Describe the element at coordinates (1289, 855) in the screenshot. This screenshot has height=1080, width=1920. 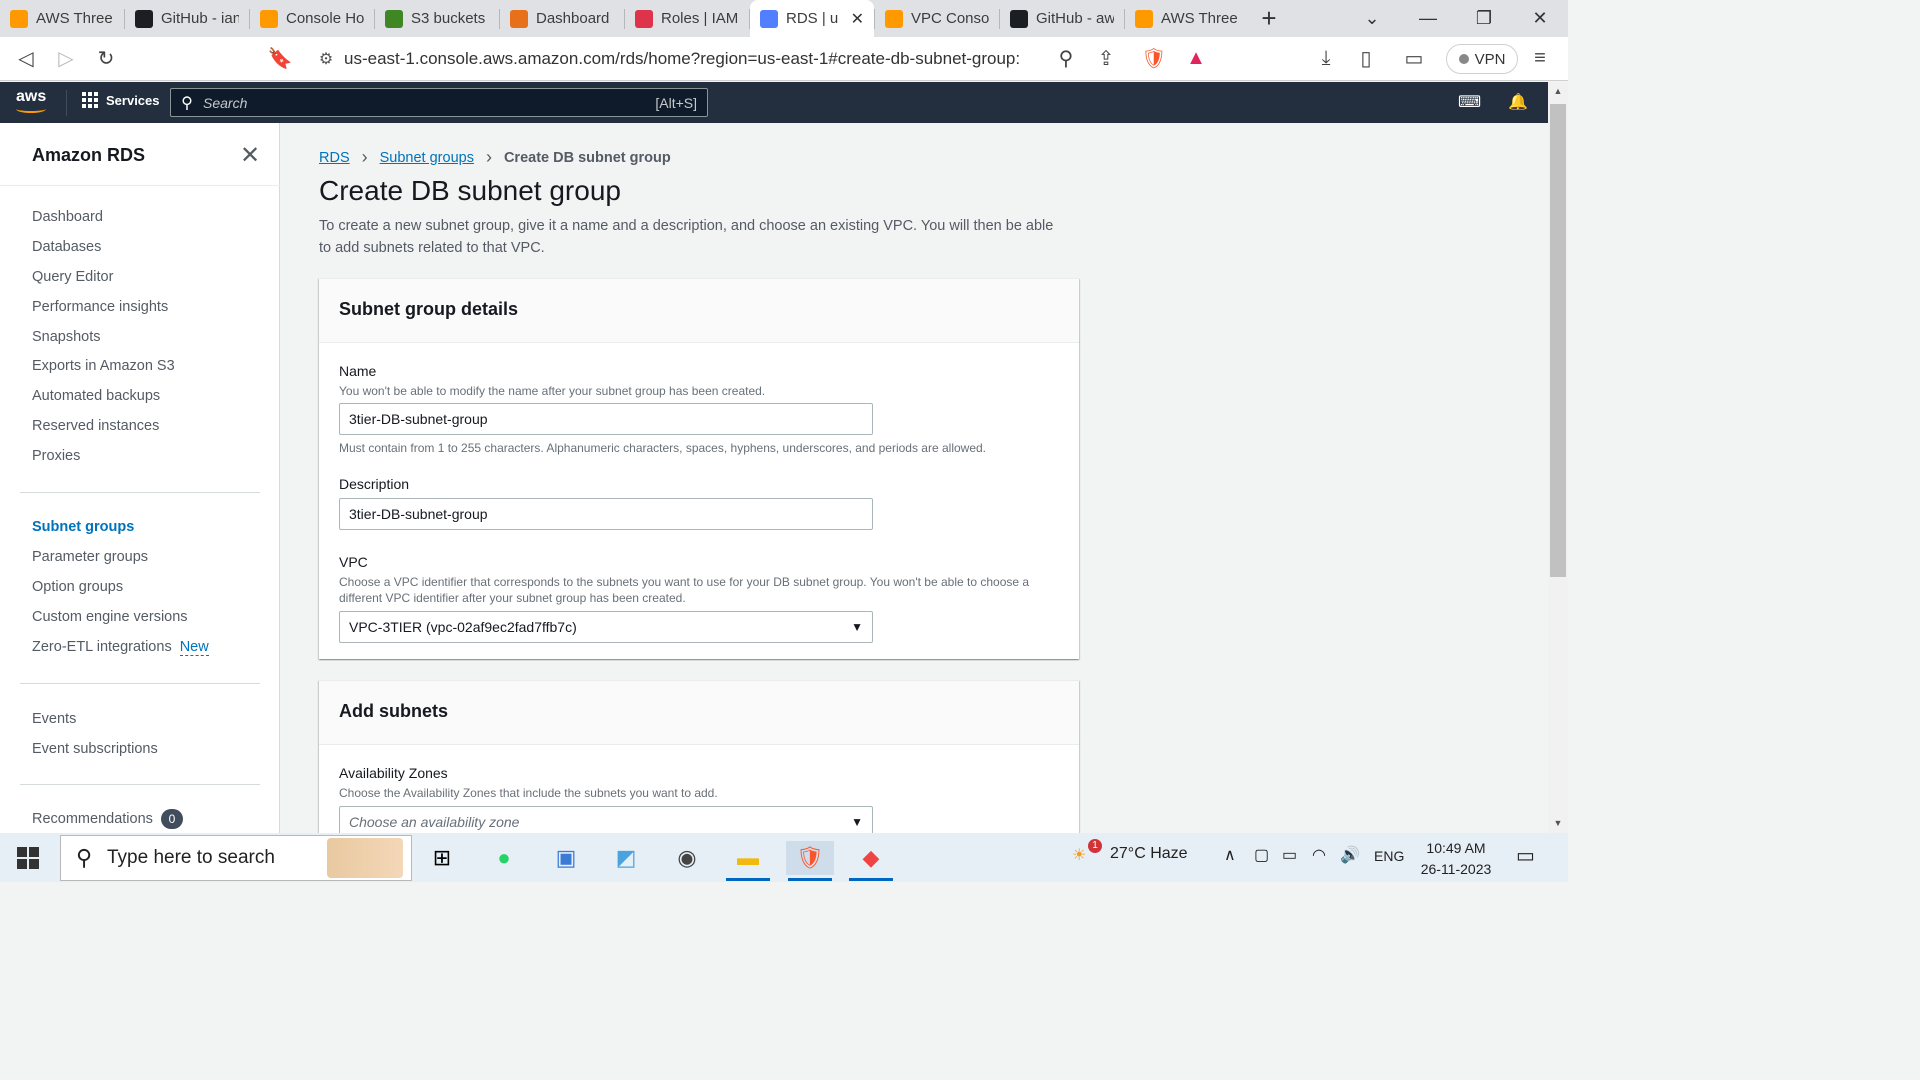
I see `battery-icon: ▭` at that location.